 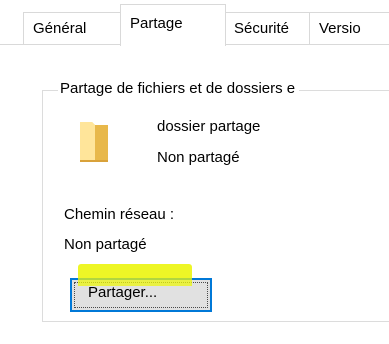 What do you see at coordinates (198, 157) in the screenshot?
I see `folder-share-status: Non partagé` at bounding box center [198, 157].